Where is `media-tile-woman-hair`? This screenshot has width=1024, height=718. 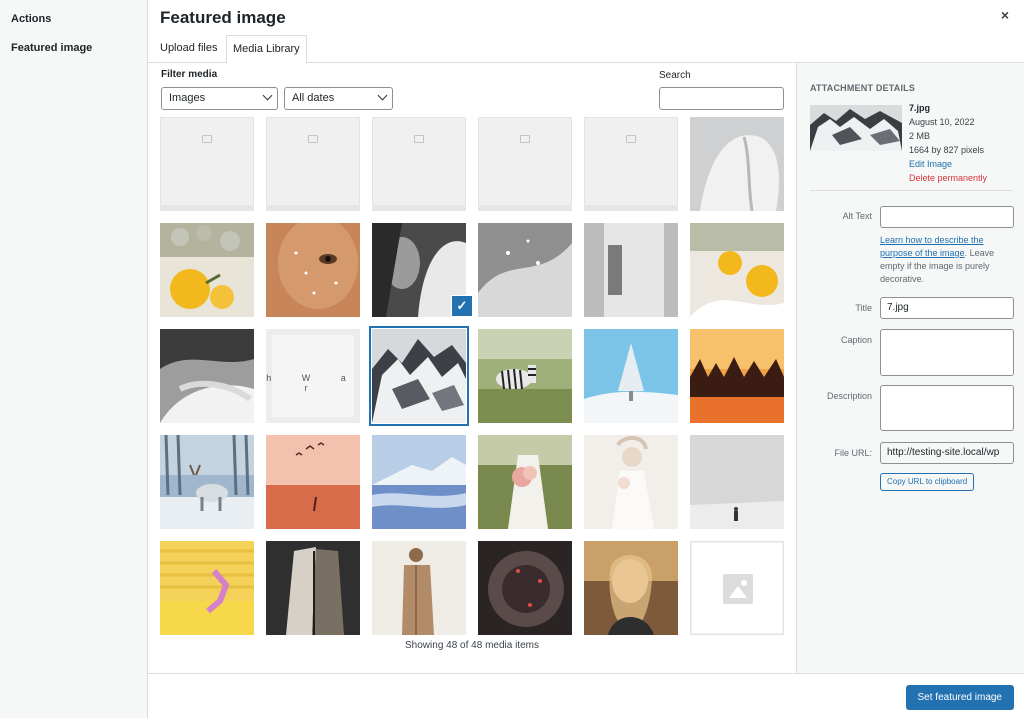
media-tile-woman-hair is located at coordinates (207, 376).